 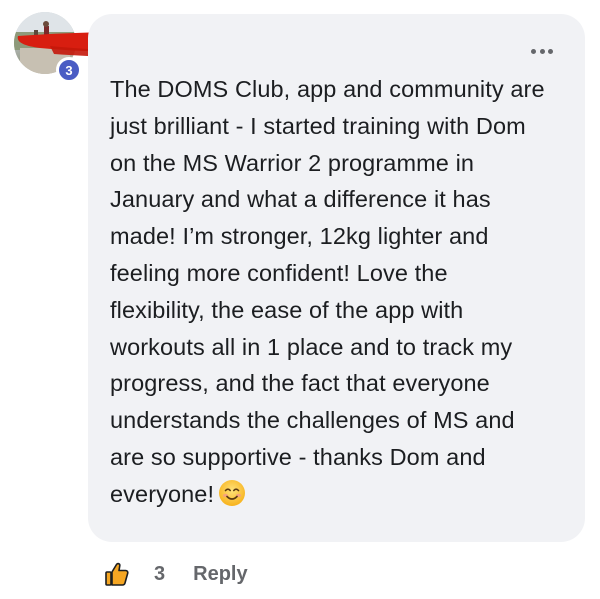 I want to click on comment-line: on the MS Warrior 2 programme in, so click(x=292, y=162).